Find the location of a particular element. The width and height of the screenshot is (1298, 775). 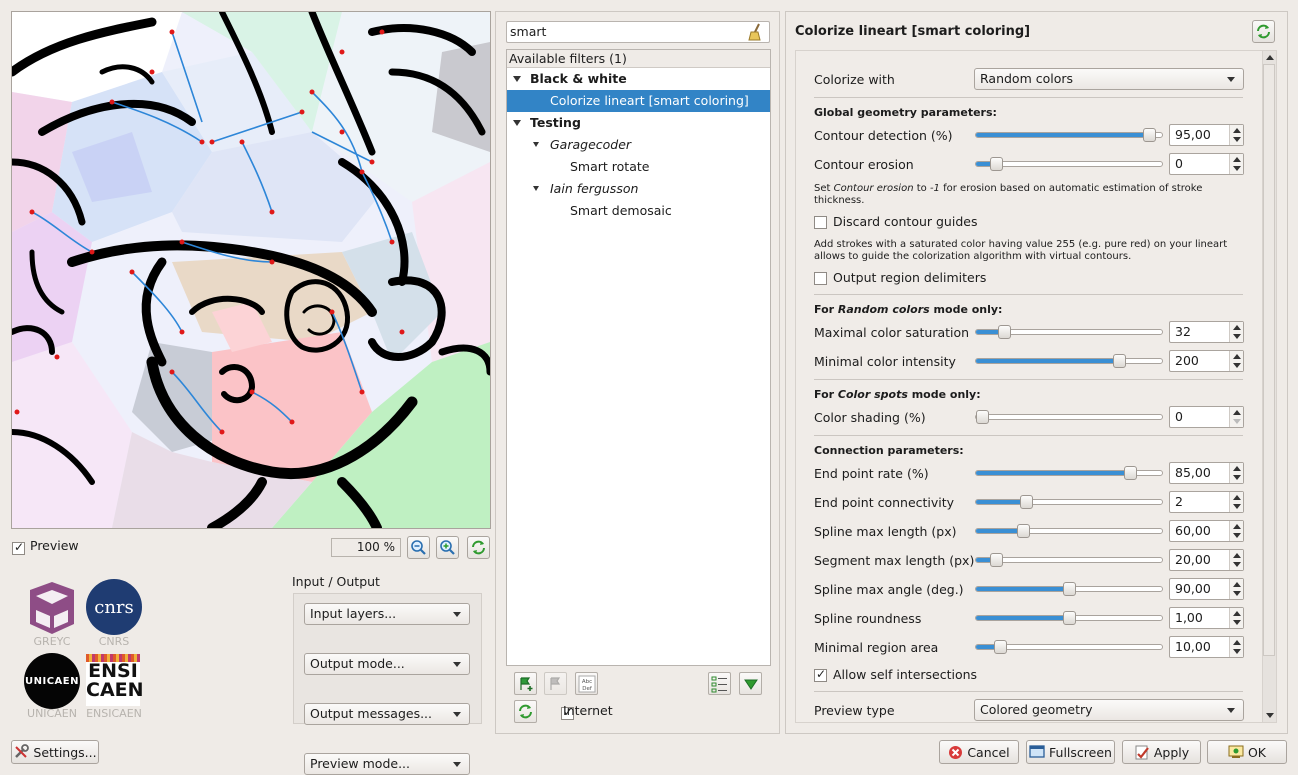

fullscreen-button: Fullscreen is located at coordinates (1070, 752).